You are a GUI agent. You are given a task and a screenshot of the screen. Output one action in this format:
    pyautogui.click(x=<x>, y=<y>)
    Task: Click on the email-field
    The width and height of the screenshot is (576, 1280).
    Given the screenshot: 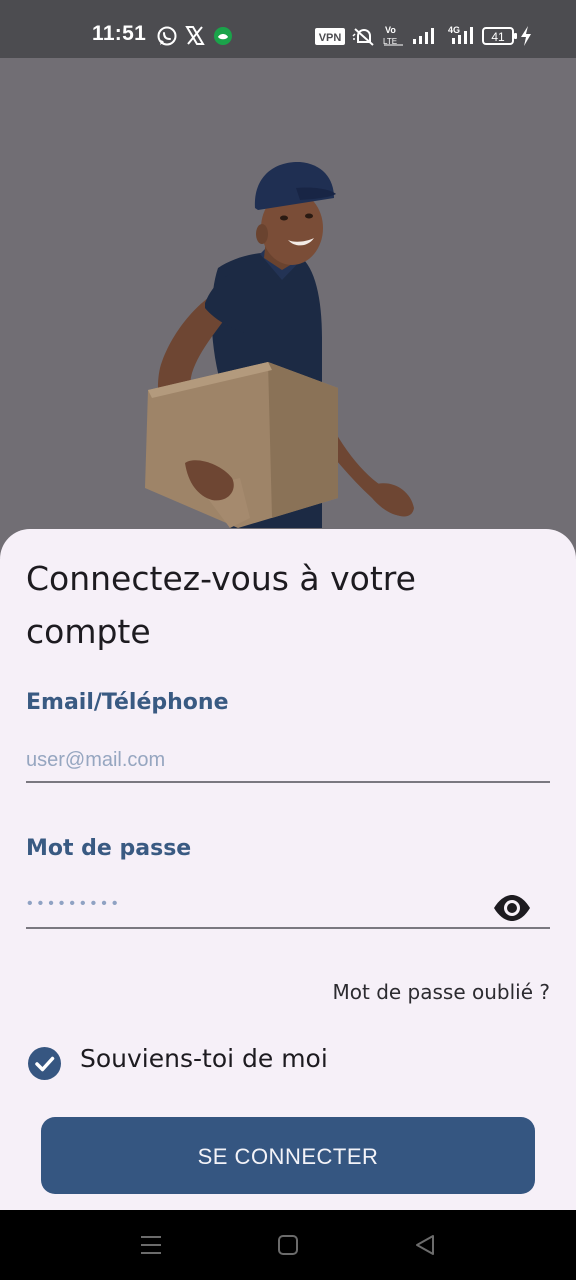 What is the action you would take?
    pyautogui.click(x=288, y=761)
    